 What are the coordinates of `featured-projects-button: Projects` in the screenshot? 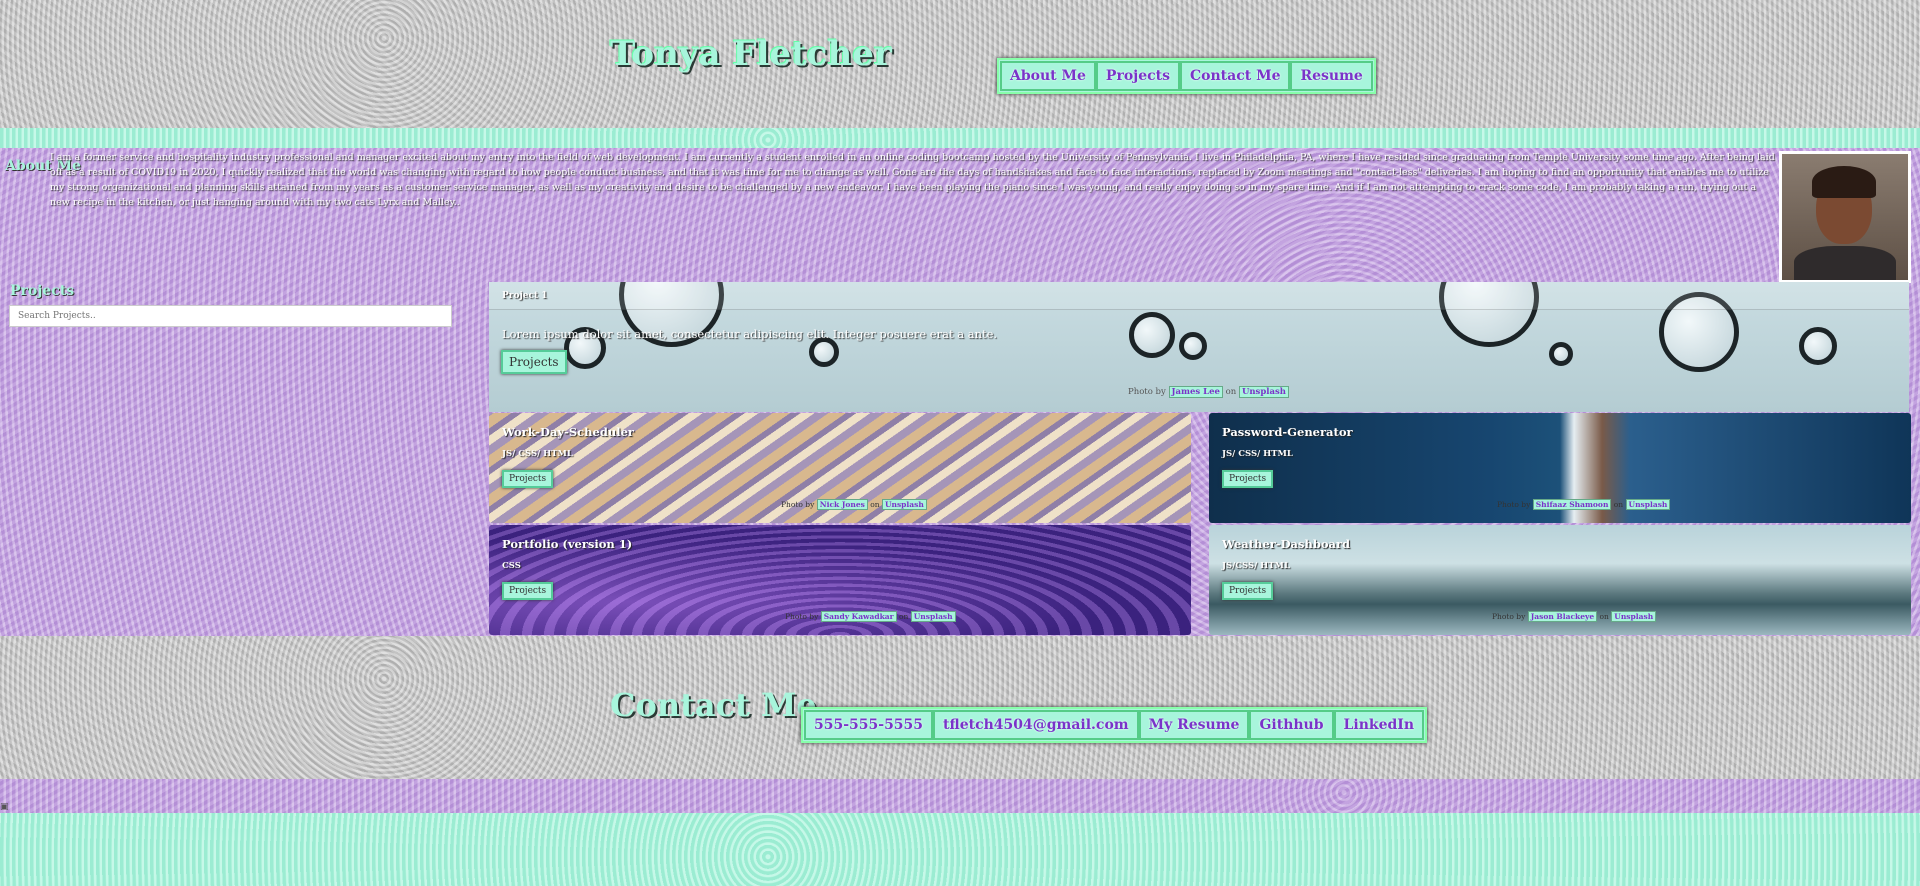 It's located at (534, 362).